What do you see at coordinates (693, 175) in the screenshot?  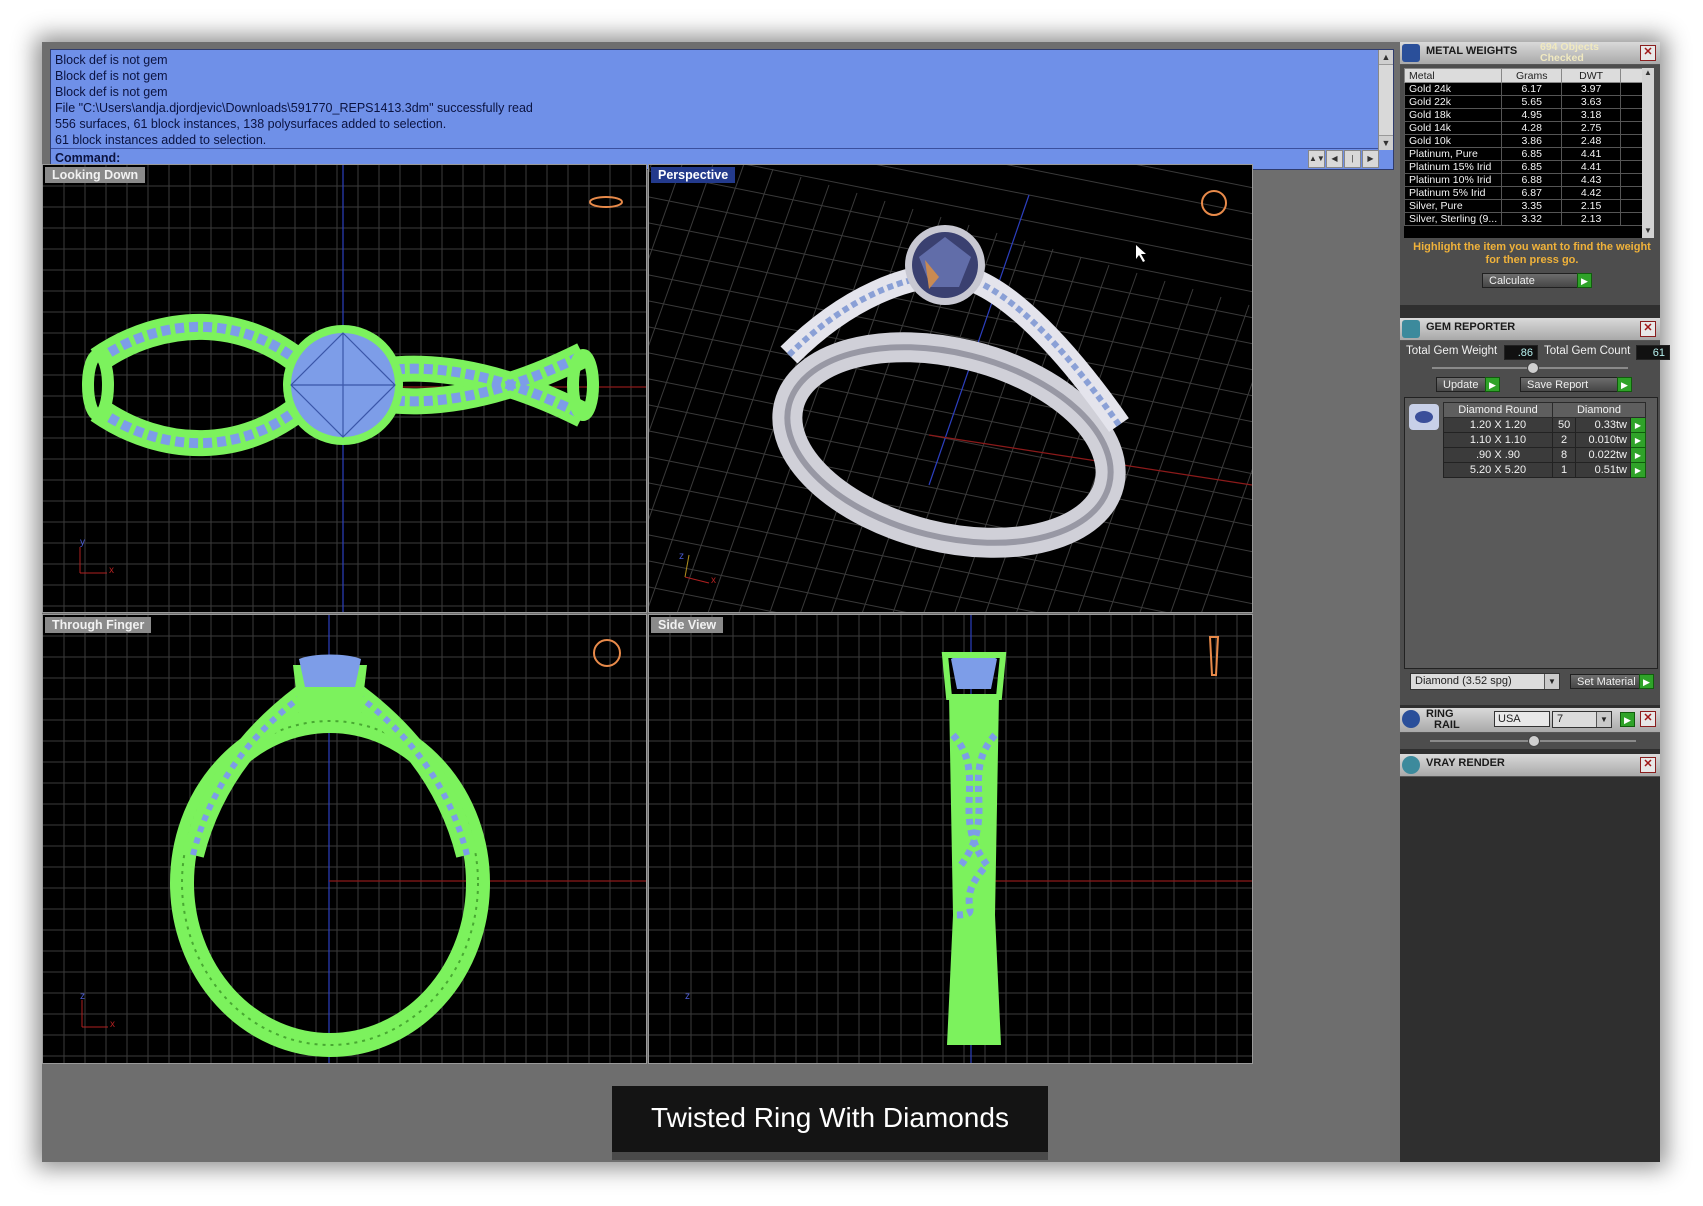 I see `viewport-label: Perspective` at bounding box center [693, 175].